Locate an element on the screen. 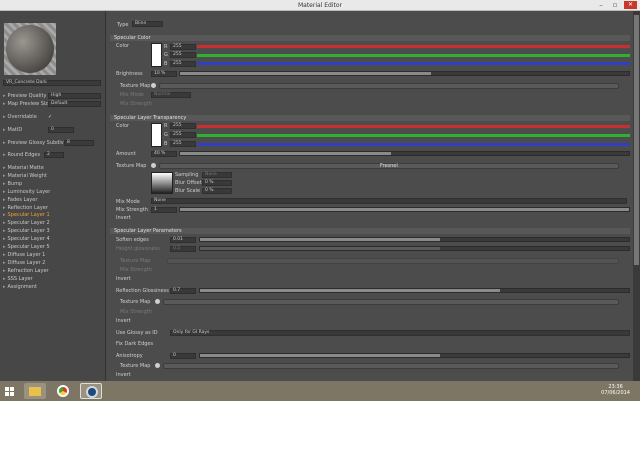  scrollbar-thumb is located at coordinates (636, 140).